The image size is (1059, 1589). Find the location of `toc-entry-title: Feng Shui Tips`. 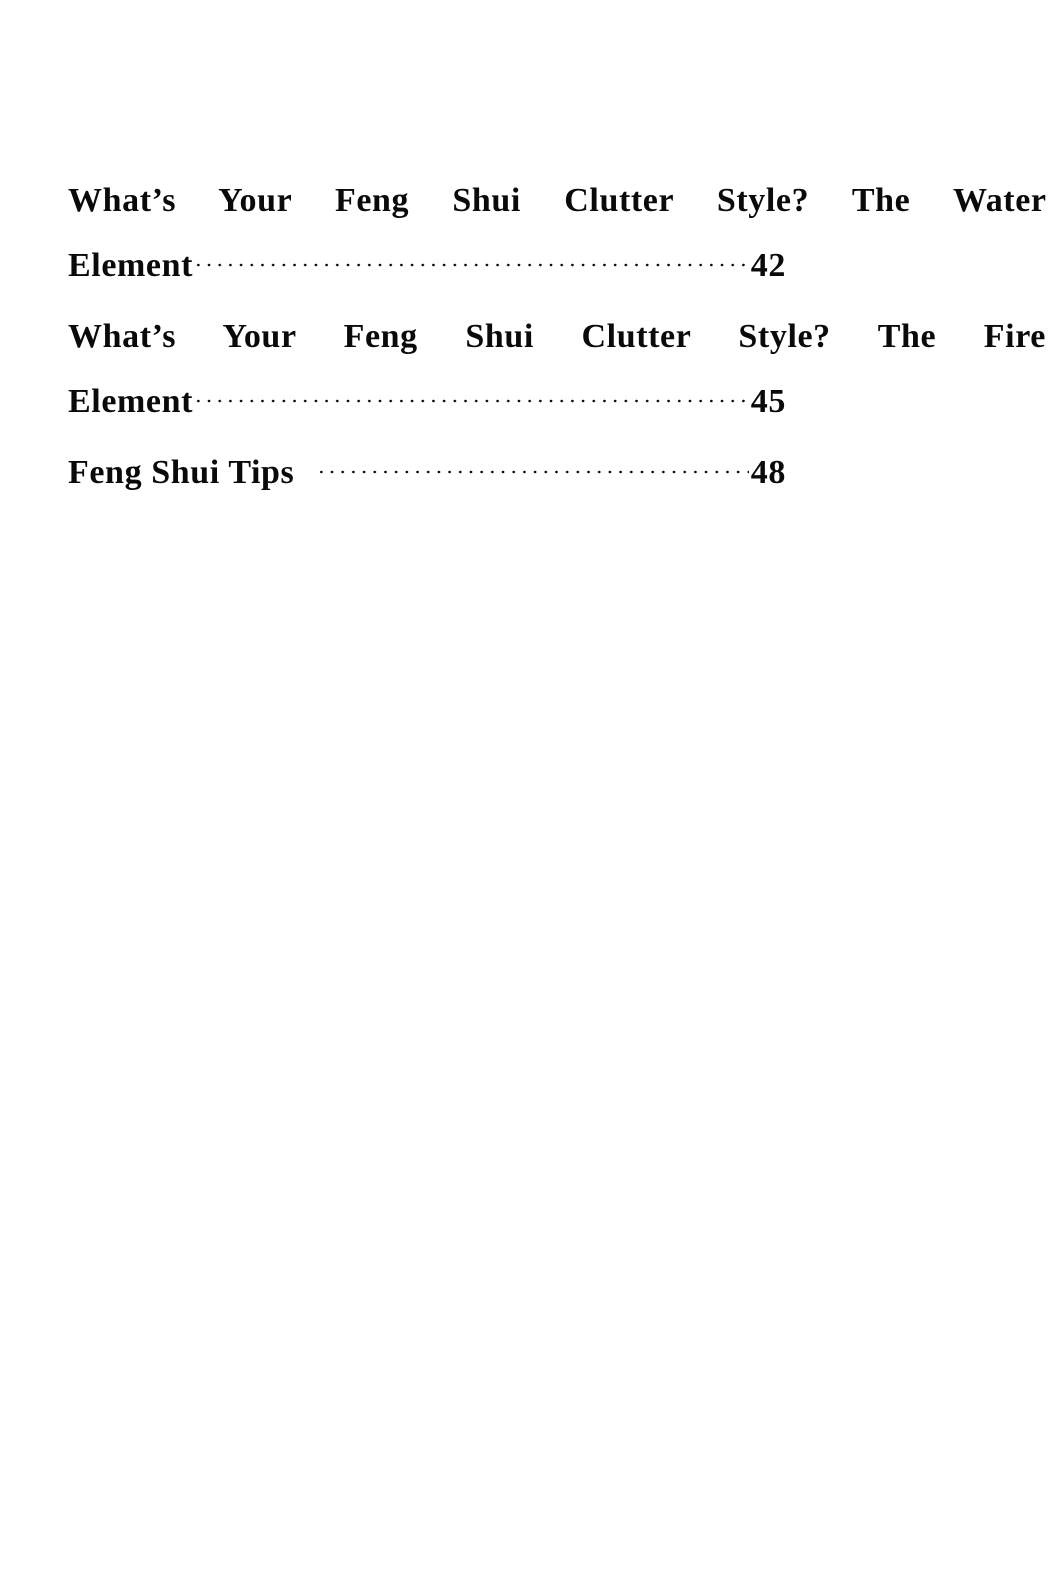

toc-entry-title: Feng Shui Tips is located at coordinates (186, 472).